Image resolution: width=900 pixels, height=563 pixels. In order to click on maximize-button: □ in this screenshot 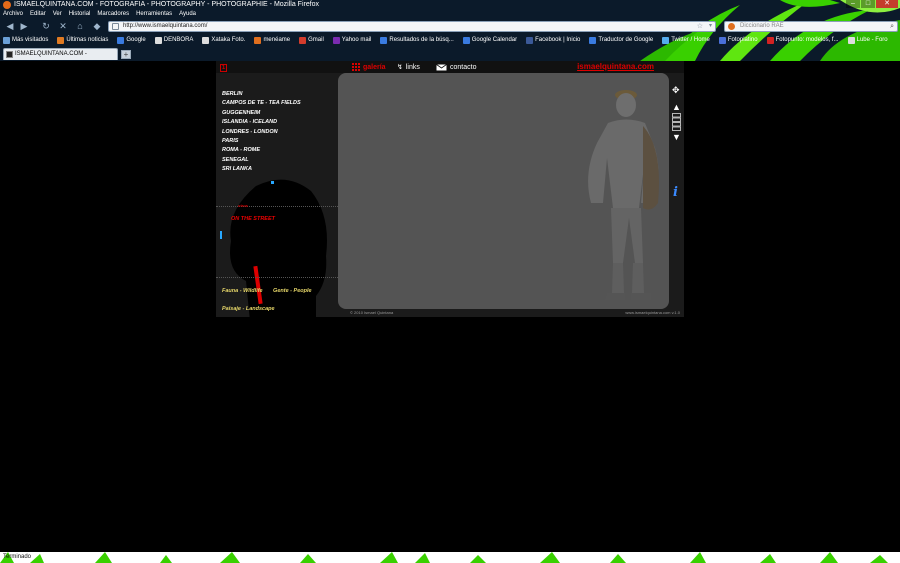, I will do `click(868, 4)`.